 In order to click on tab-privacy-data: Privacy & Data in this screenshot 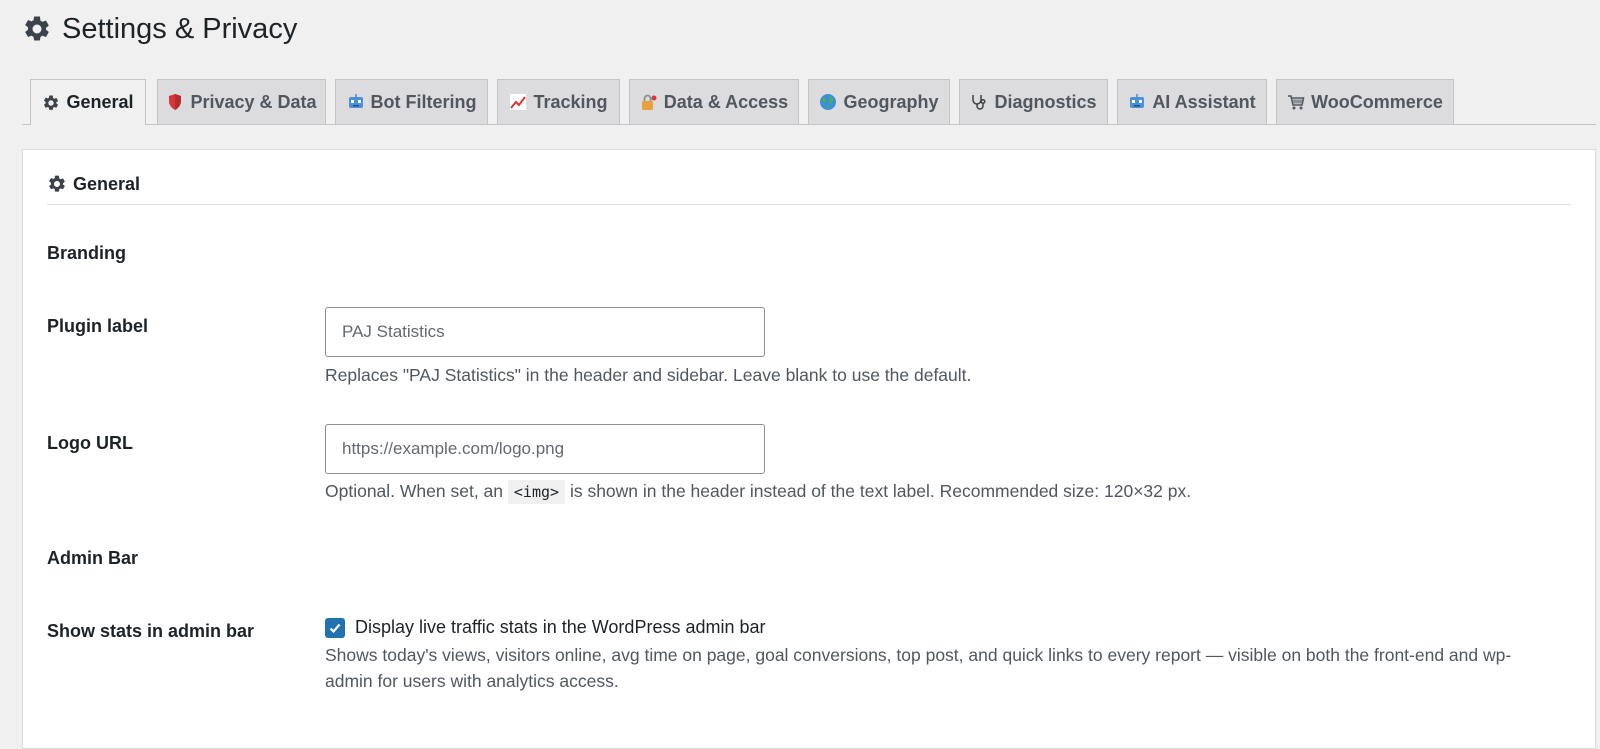, I will do `click(241, 101)`.